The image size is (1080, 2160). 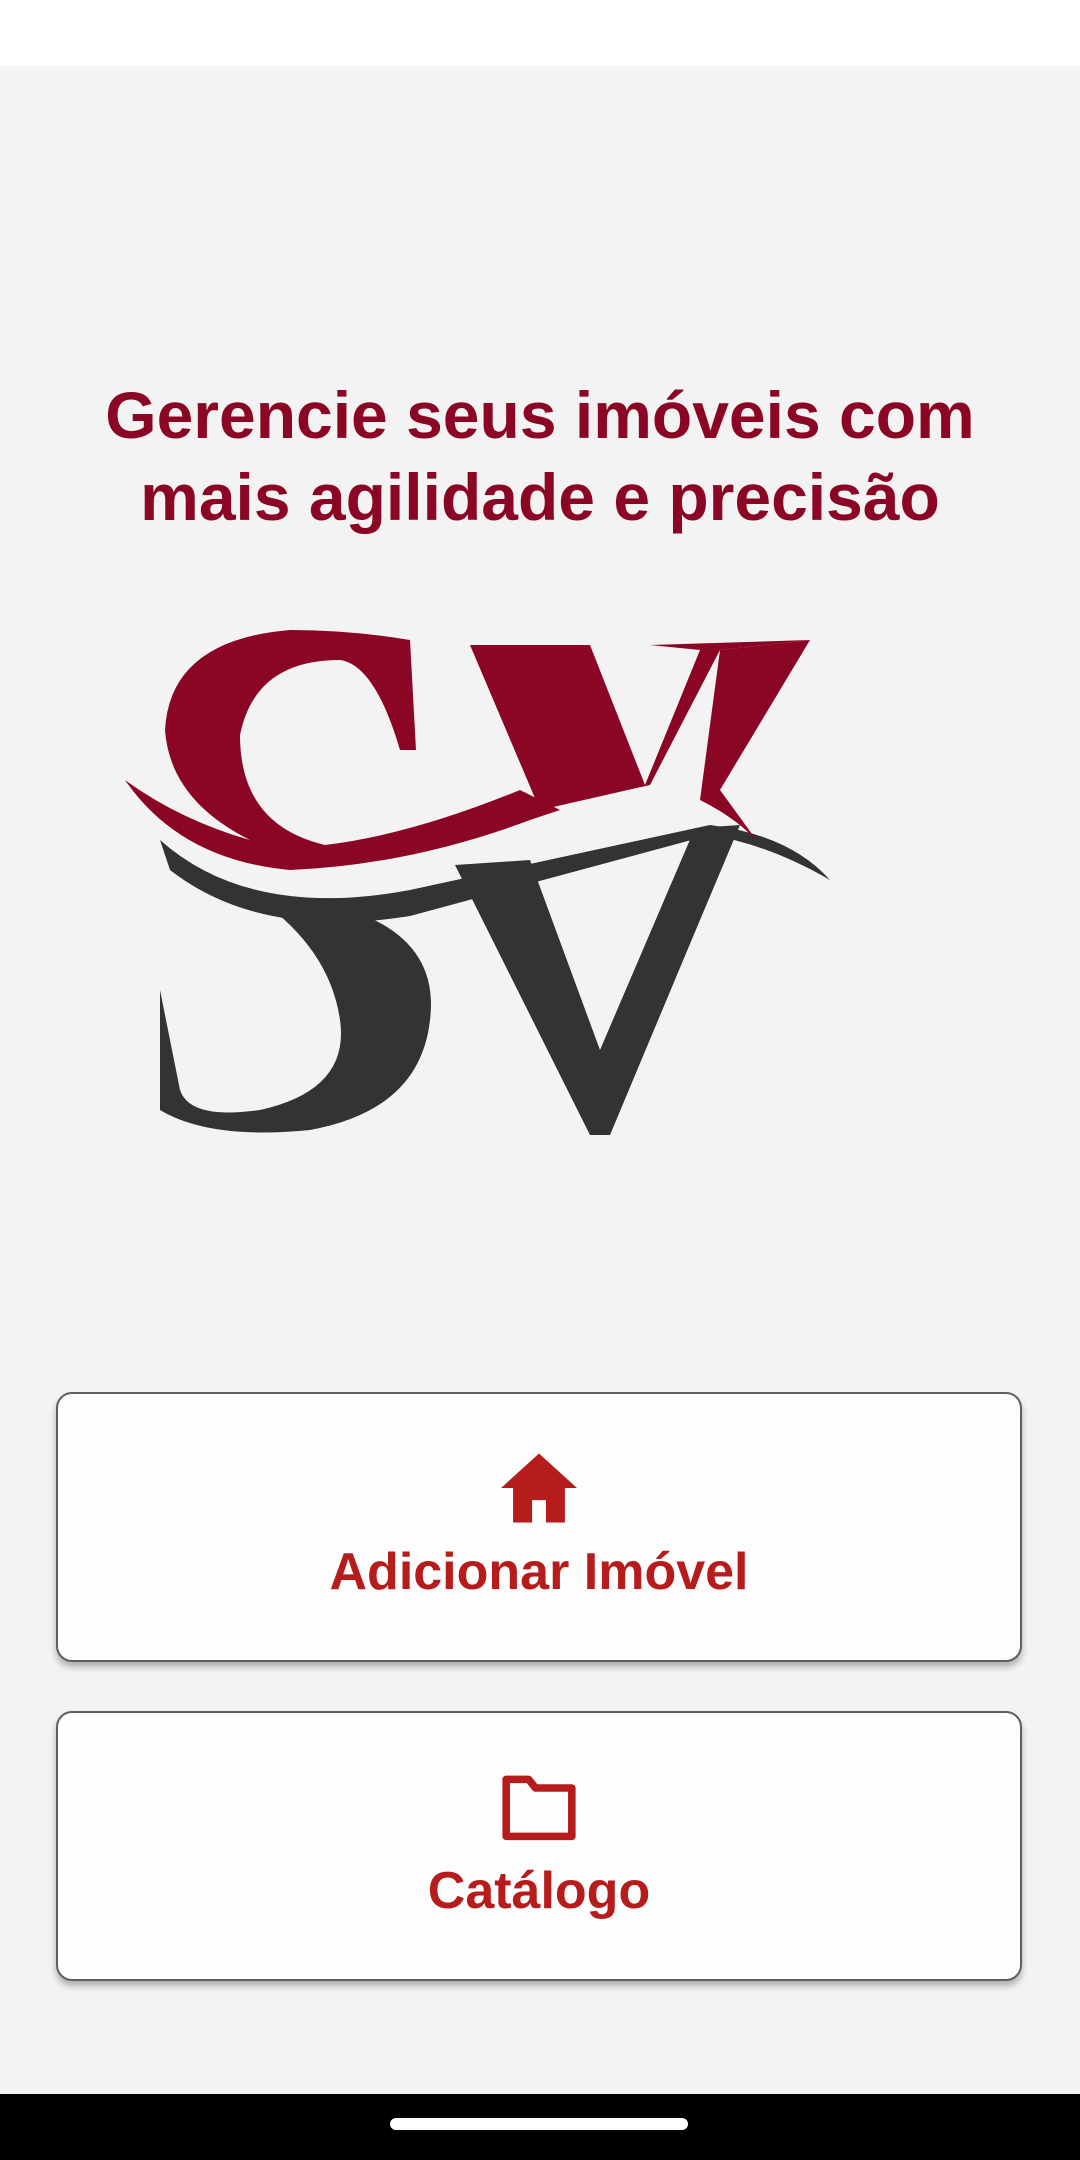 I want to click on catalog-button: Catálogo, so click(x=539, y=1846).